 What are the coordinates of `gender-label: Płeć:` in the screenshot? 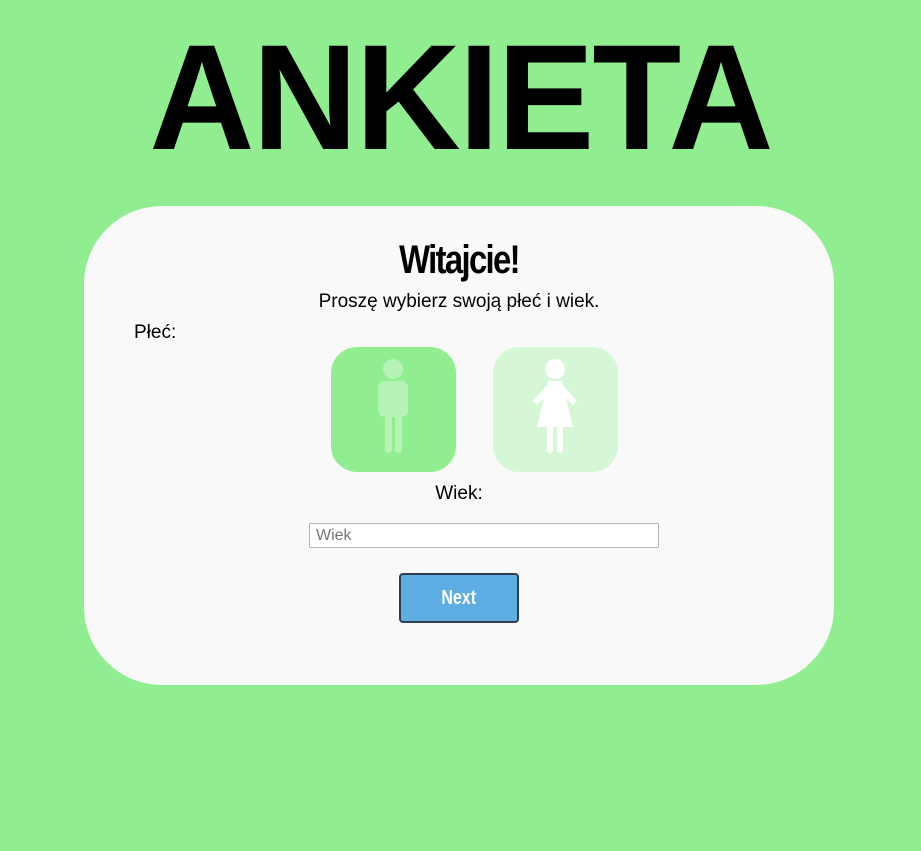 It's located at (155, 332).